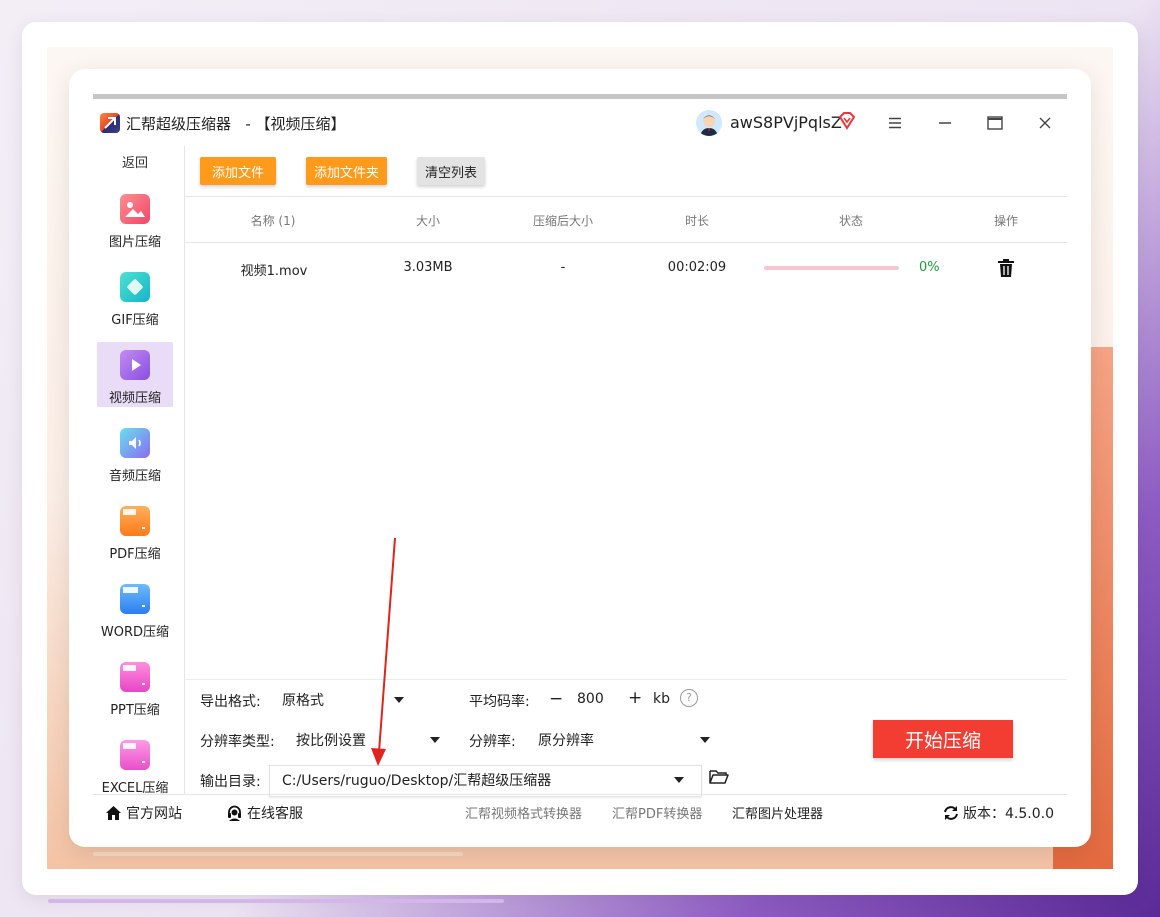 The width and height of the screenshot is (1160, 917). What do you see at coordinates (847, 123) in the screenshot?
I see `vip-diamond-icon` at bounding box center [847, 123].